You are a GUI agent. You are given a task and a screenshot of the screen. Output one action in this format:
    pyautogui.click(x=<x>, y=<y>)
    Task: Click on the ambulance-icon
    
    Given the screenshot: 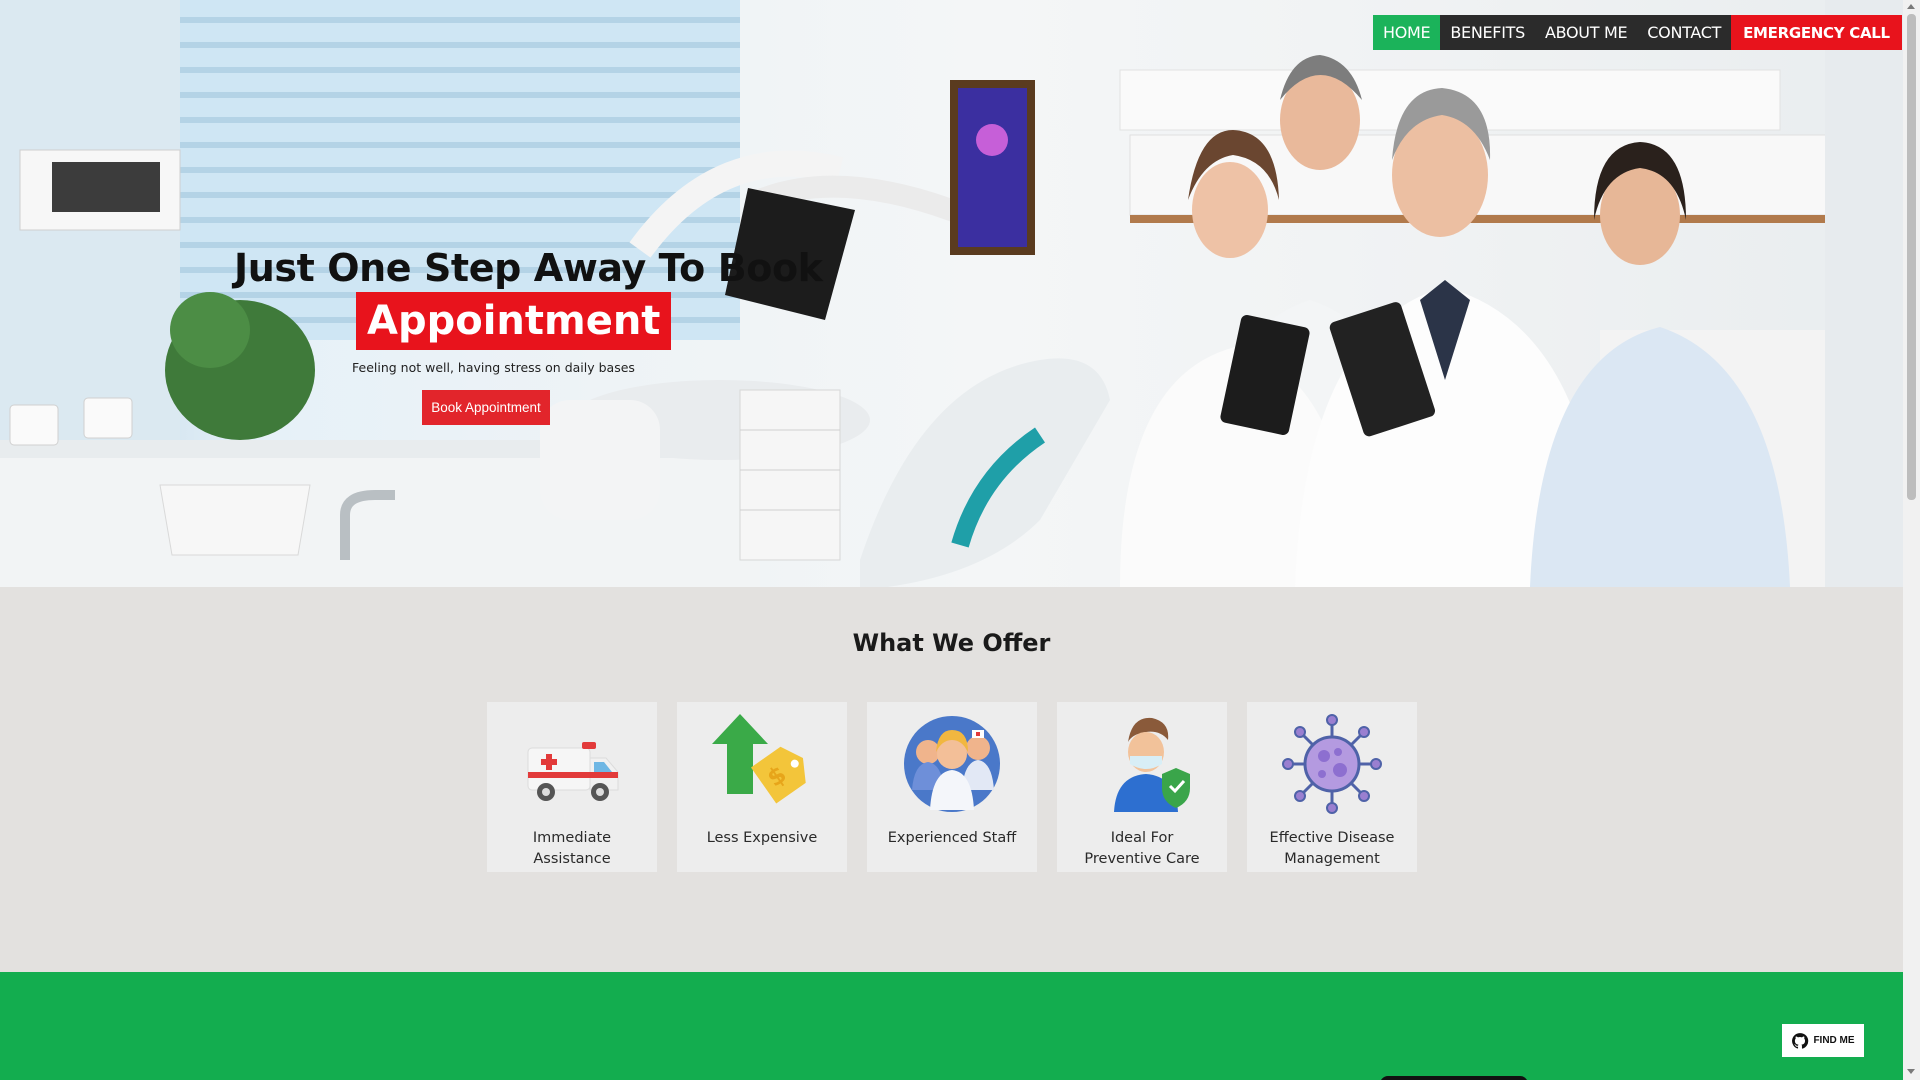 What is the action you would take?
    pyautogui.click(x=573, y=771)
    